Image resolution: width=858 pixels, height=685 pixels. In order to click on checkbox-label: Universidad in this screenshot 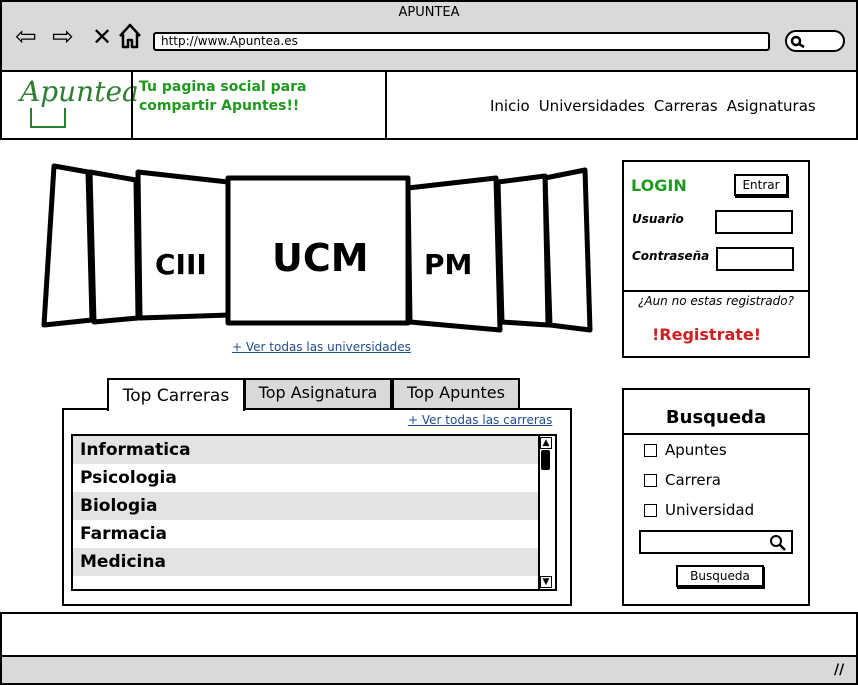, I will do `click(710, 510)`.